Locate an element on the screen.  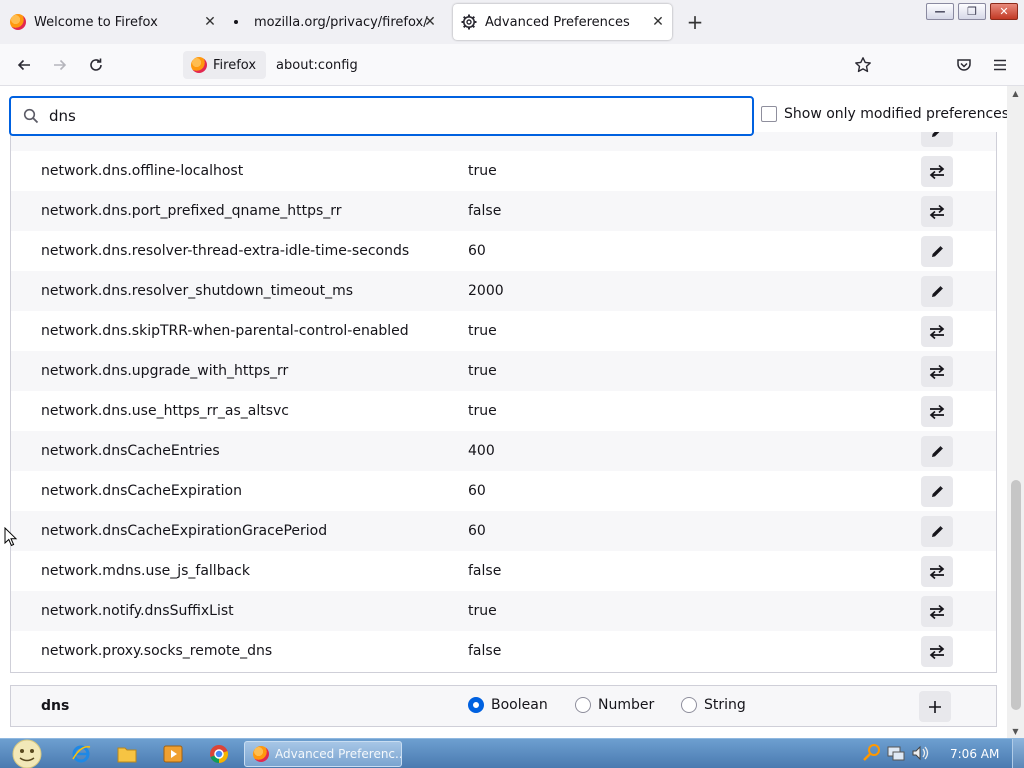
close-window-button: ✕ is located at coordinates (1004, 11).